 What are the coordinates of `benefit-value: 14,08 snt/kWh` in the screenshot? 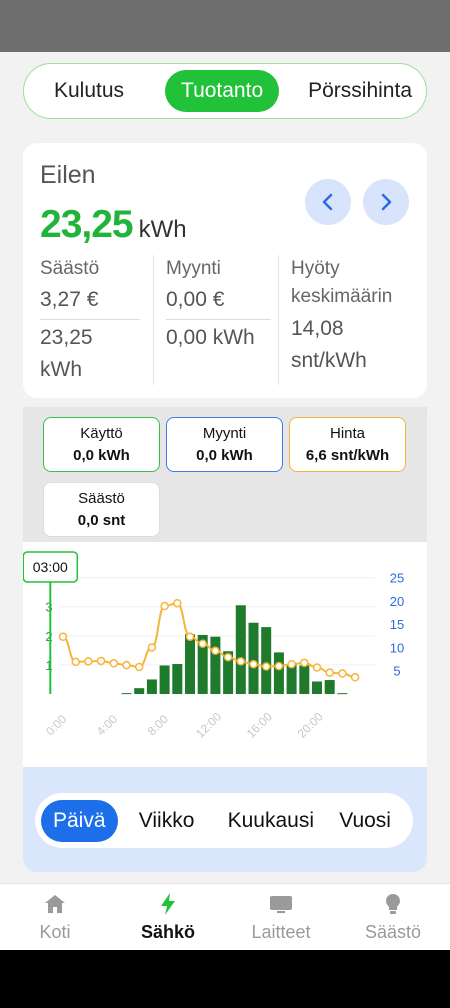 It's located at (329, 344).